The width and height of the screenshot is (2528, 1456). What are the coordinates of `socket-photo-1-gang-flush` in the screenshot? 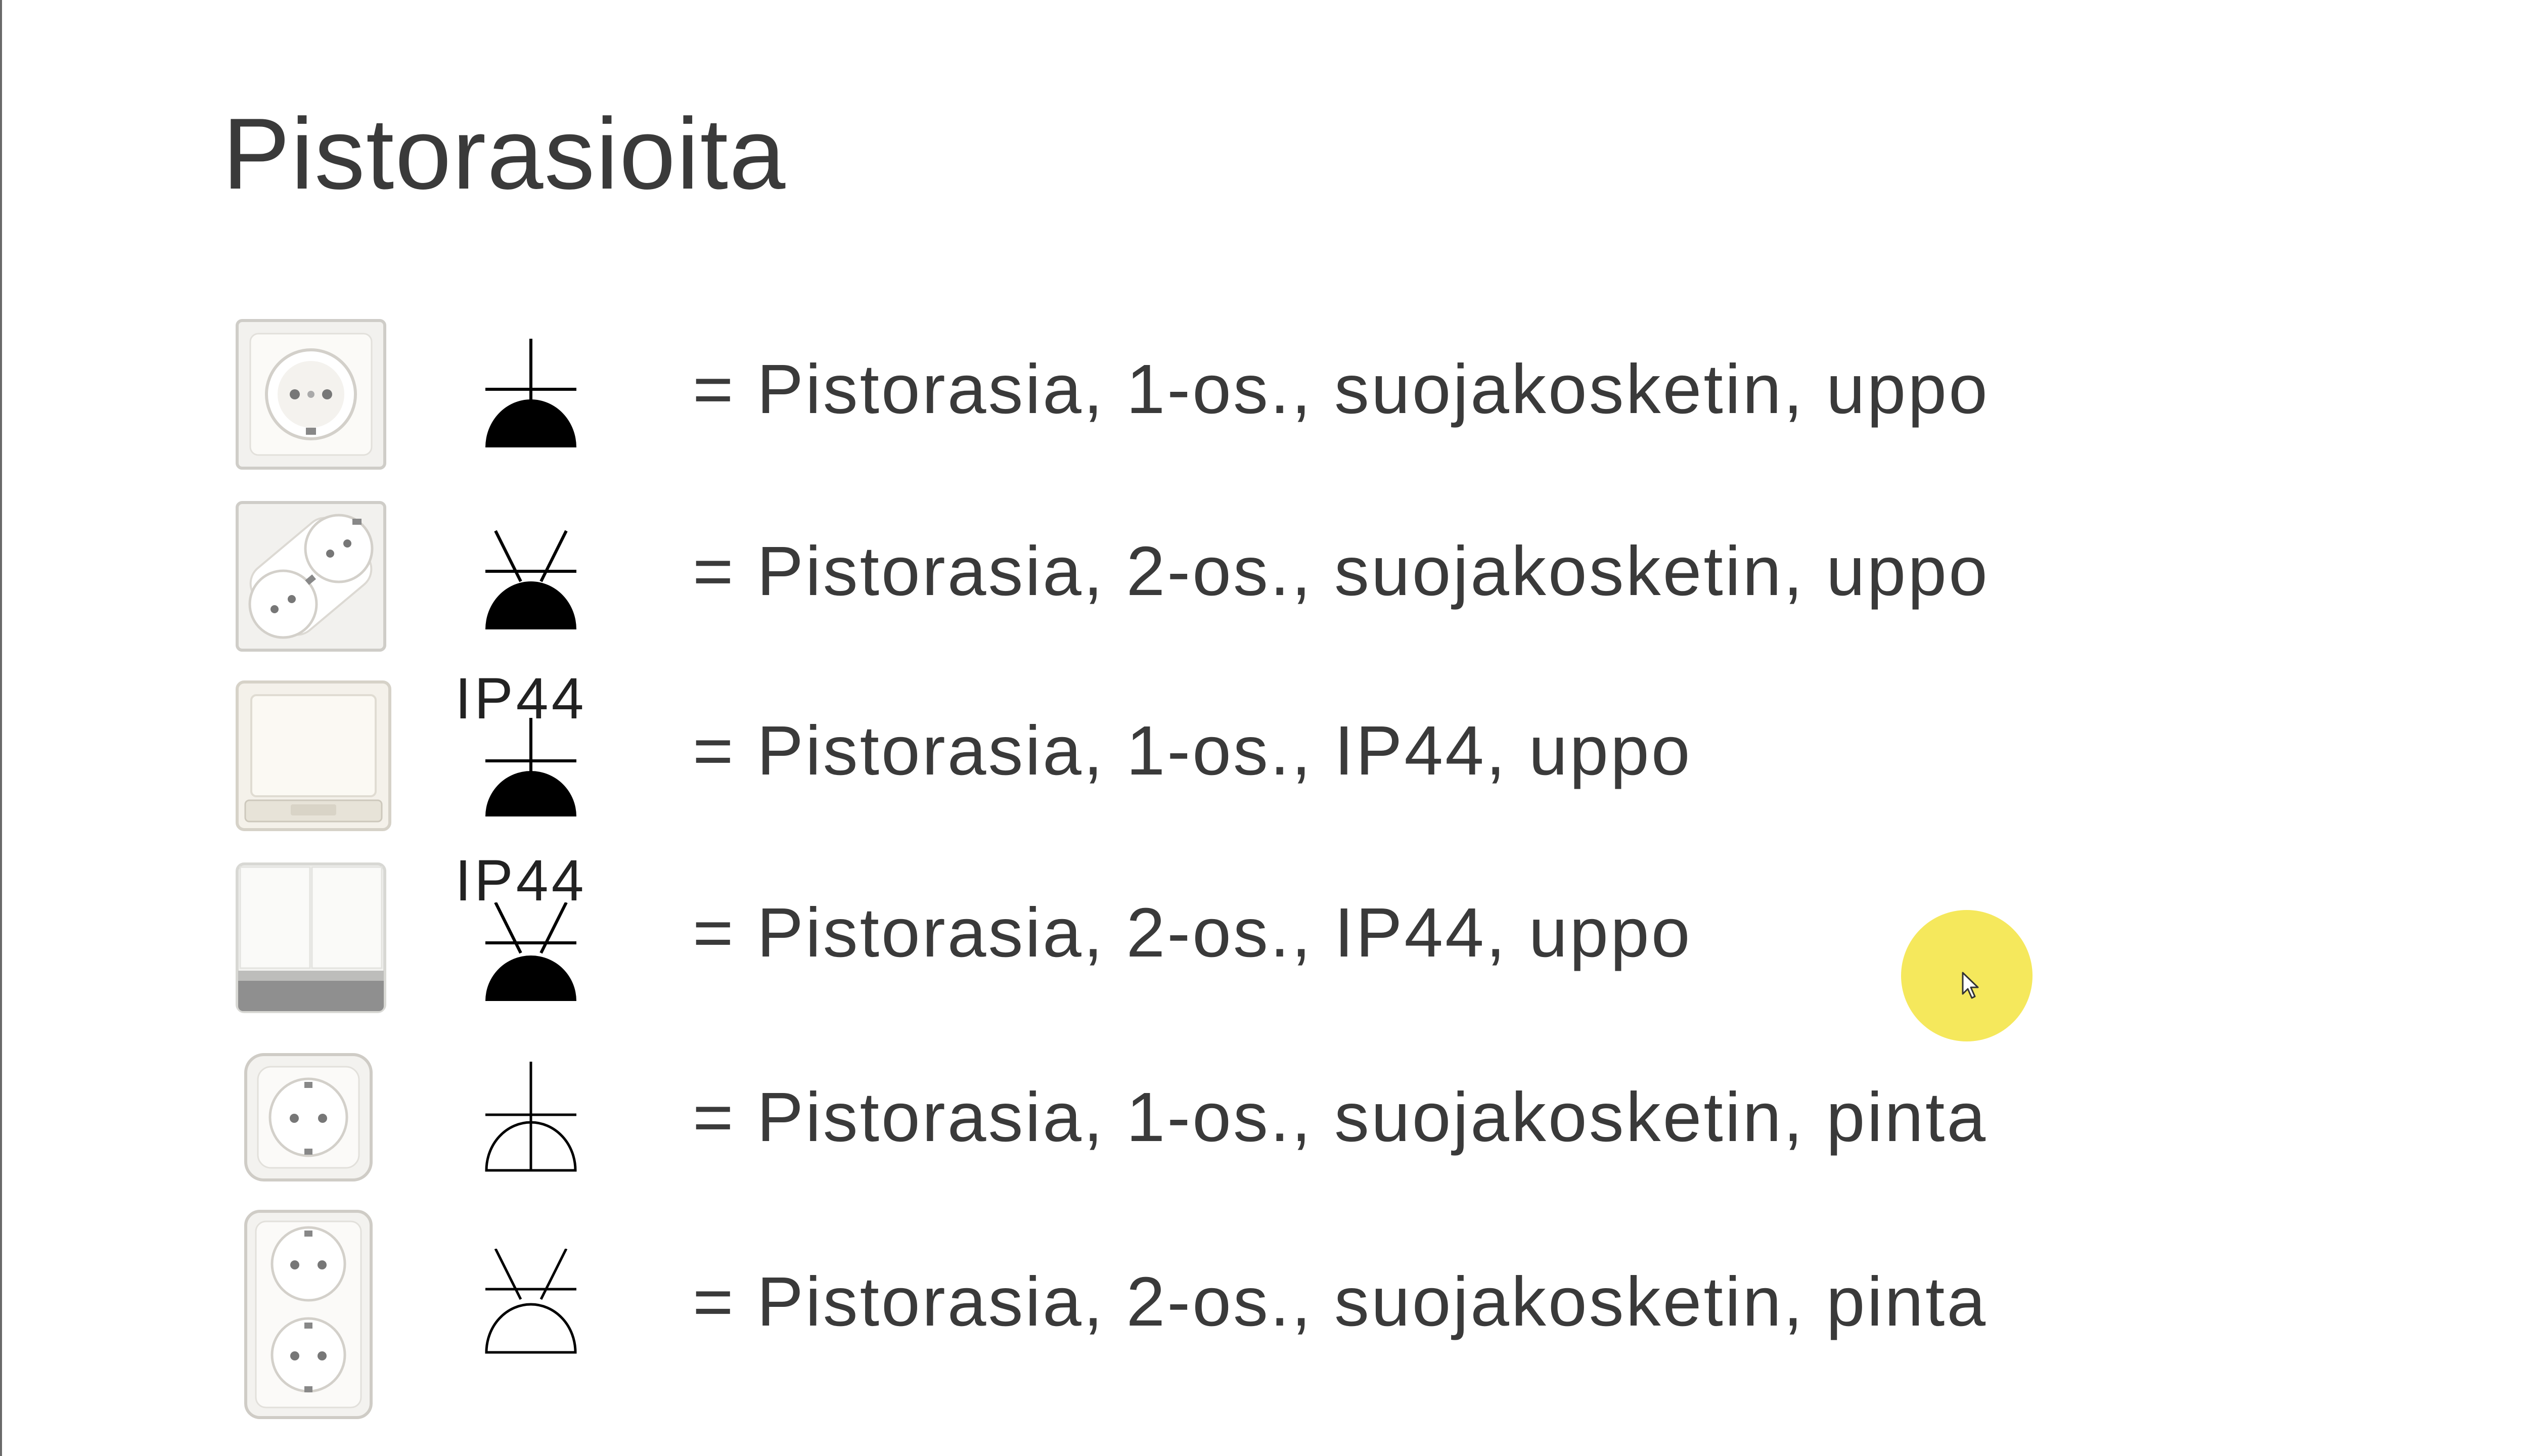 It's located at (311, 394).